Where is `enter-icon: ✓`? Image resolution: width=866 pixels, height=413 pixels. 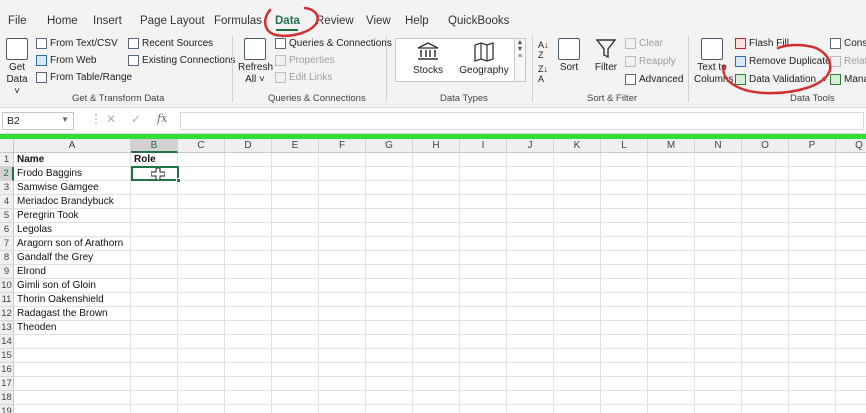
enter-icon: ✓ is located at coordinates (136, 119).